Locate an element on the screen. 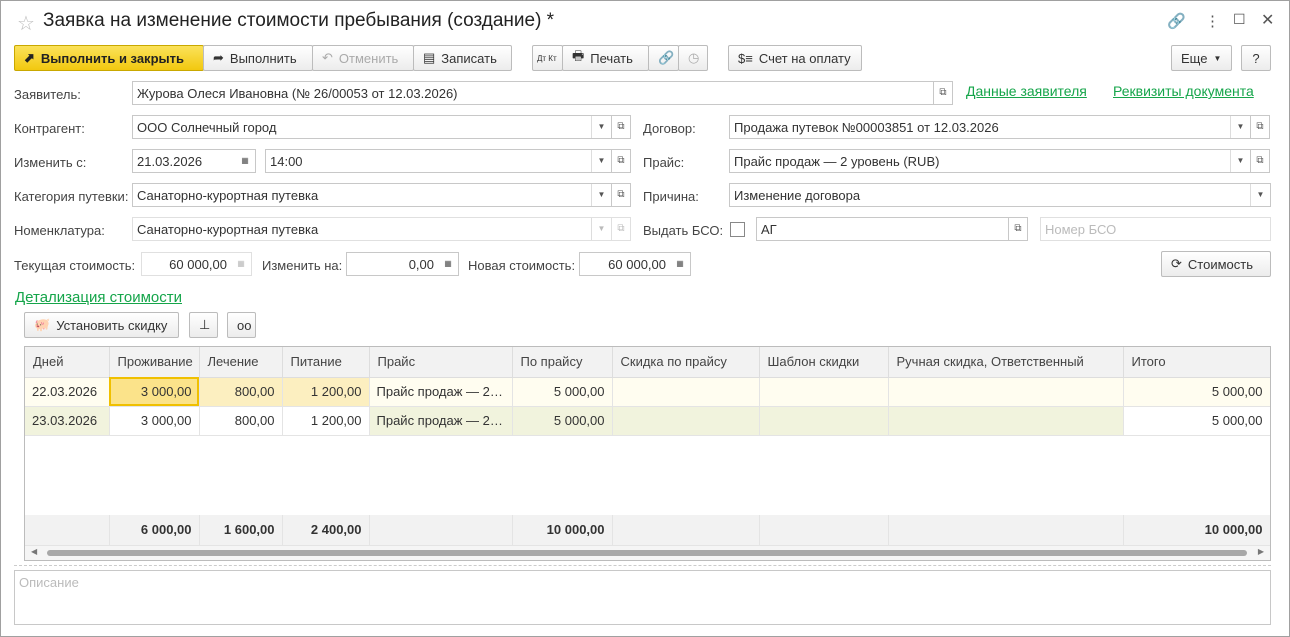  value: 0,00 is located at coordinates (421, 264).